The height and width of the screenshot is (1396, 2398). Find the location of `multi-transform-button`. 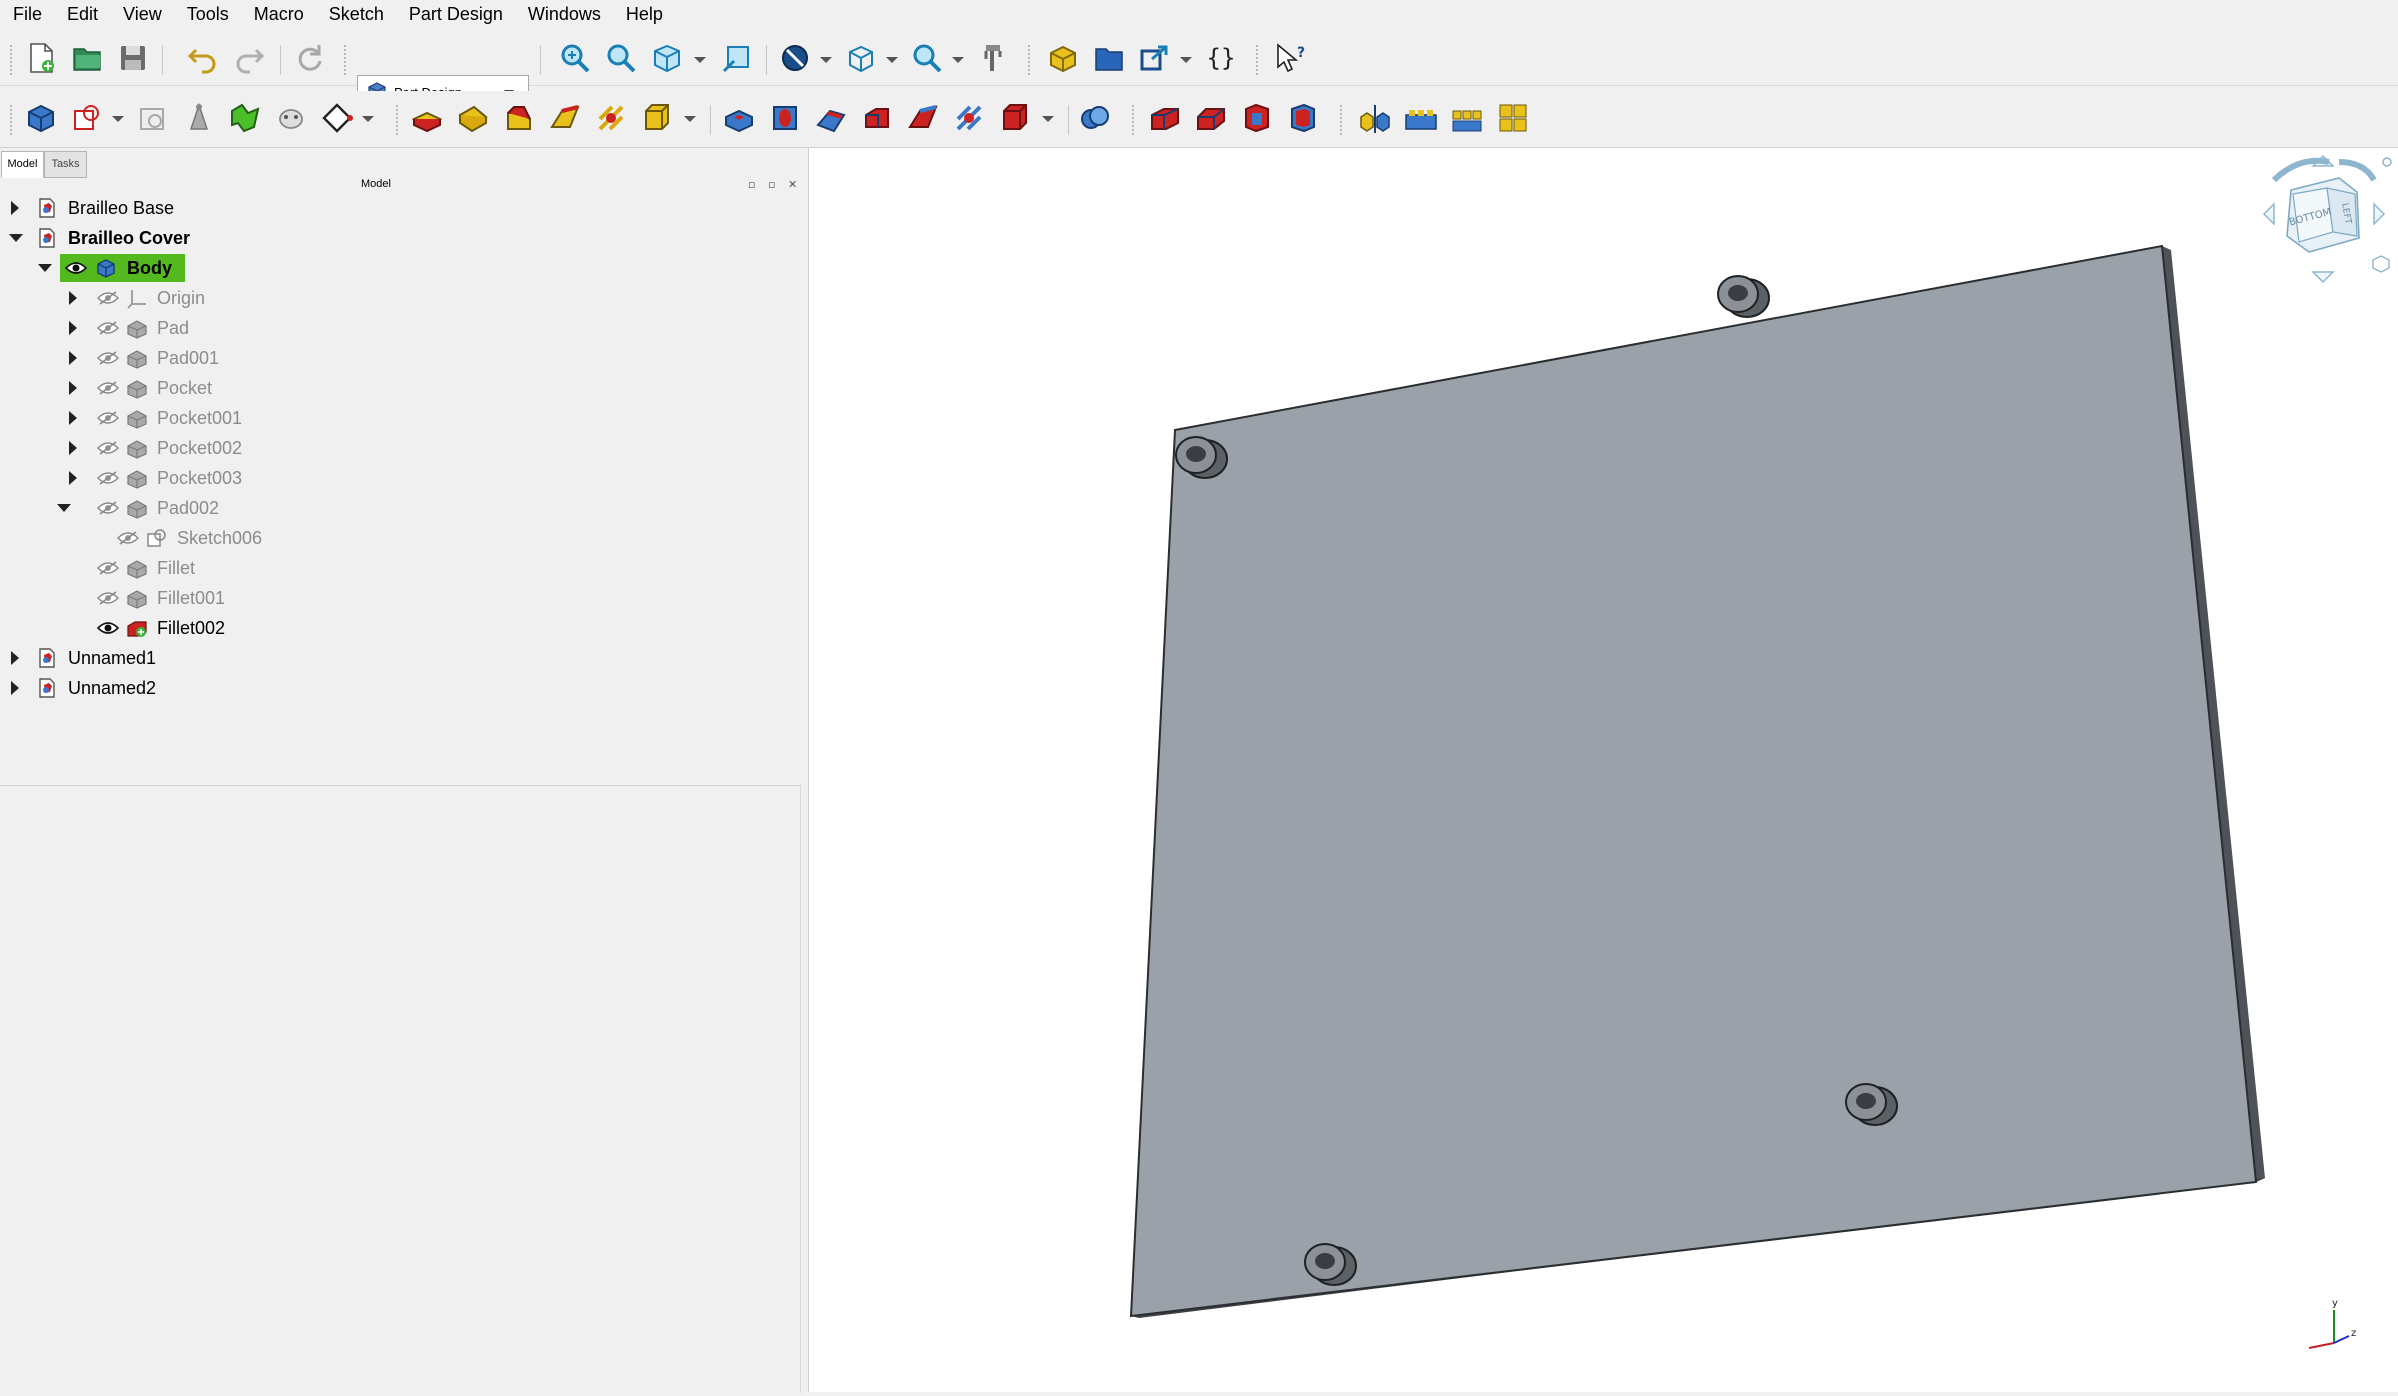

multi-transform-button is located at coordinates (1513, 118).